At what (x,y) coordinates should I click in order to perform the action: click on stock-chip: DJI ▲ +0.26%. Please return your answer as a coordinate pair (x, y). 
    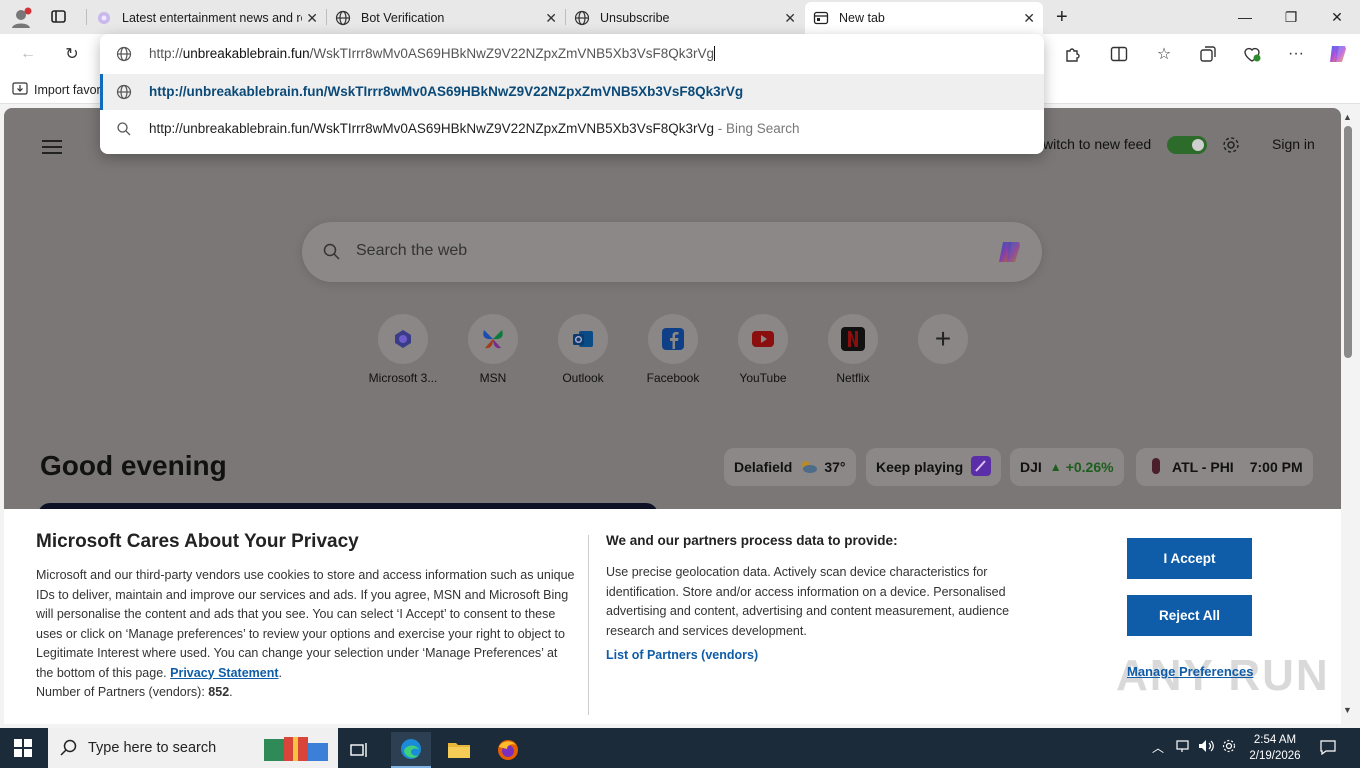
    Looking at the image, I should click on (1067, 467).